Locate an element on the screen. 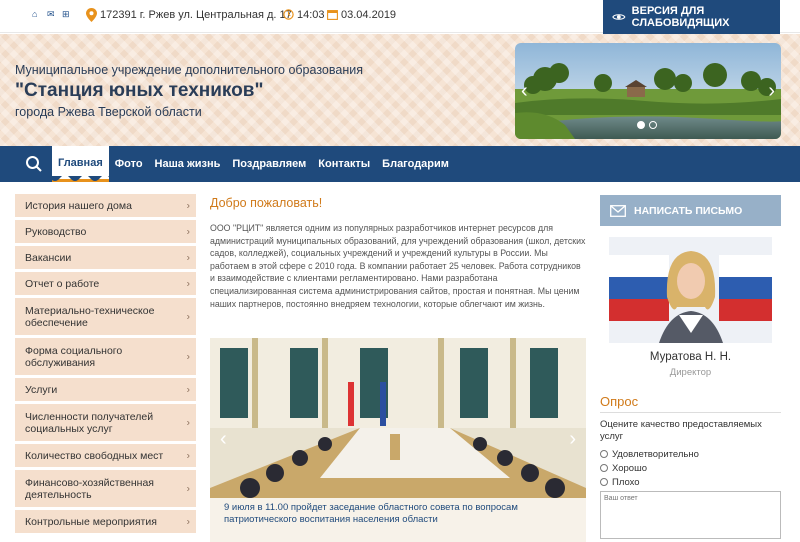  poll-option-label: Плохо is located at coordinates (626, 482).